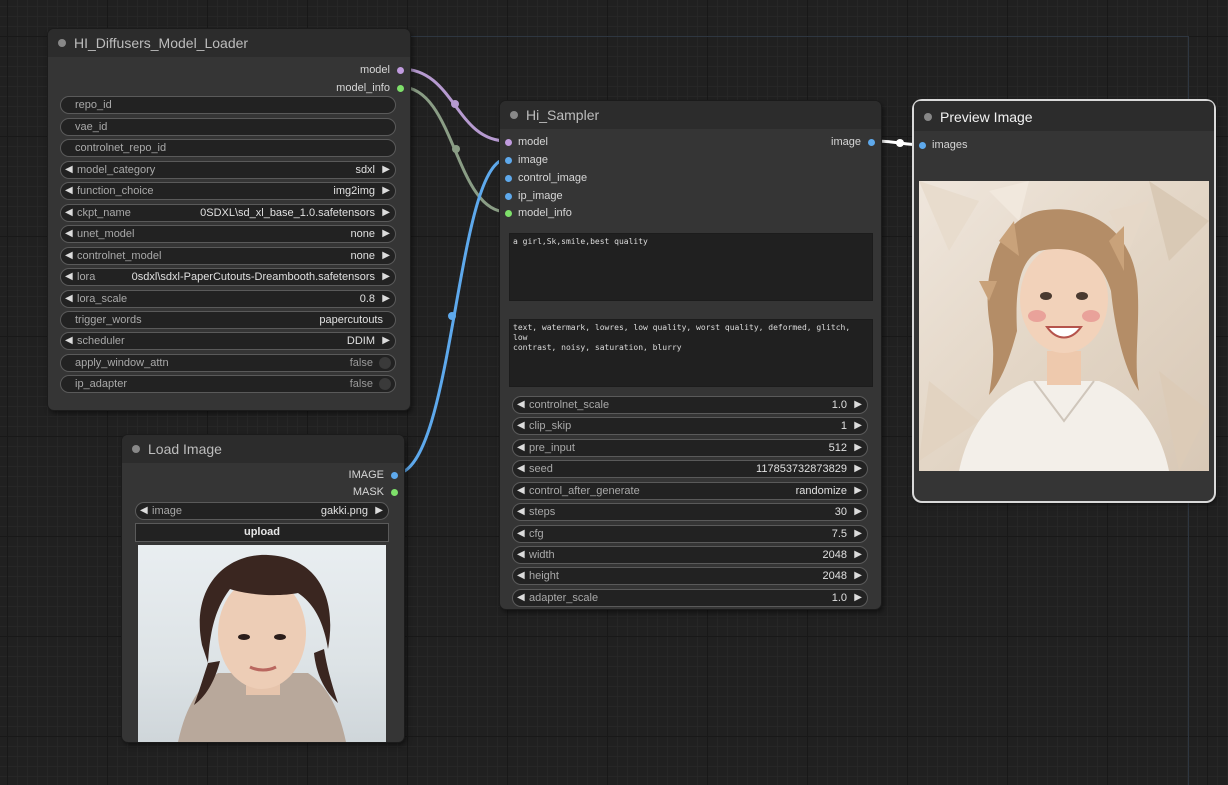 This screenshot has width=1228, height=785. Describe the element at coordinates (385, 363) in the screenshot. I see `toggle-knob-icon` at that location.